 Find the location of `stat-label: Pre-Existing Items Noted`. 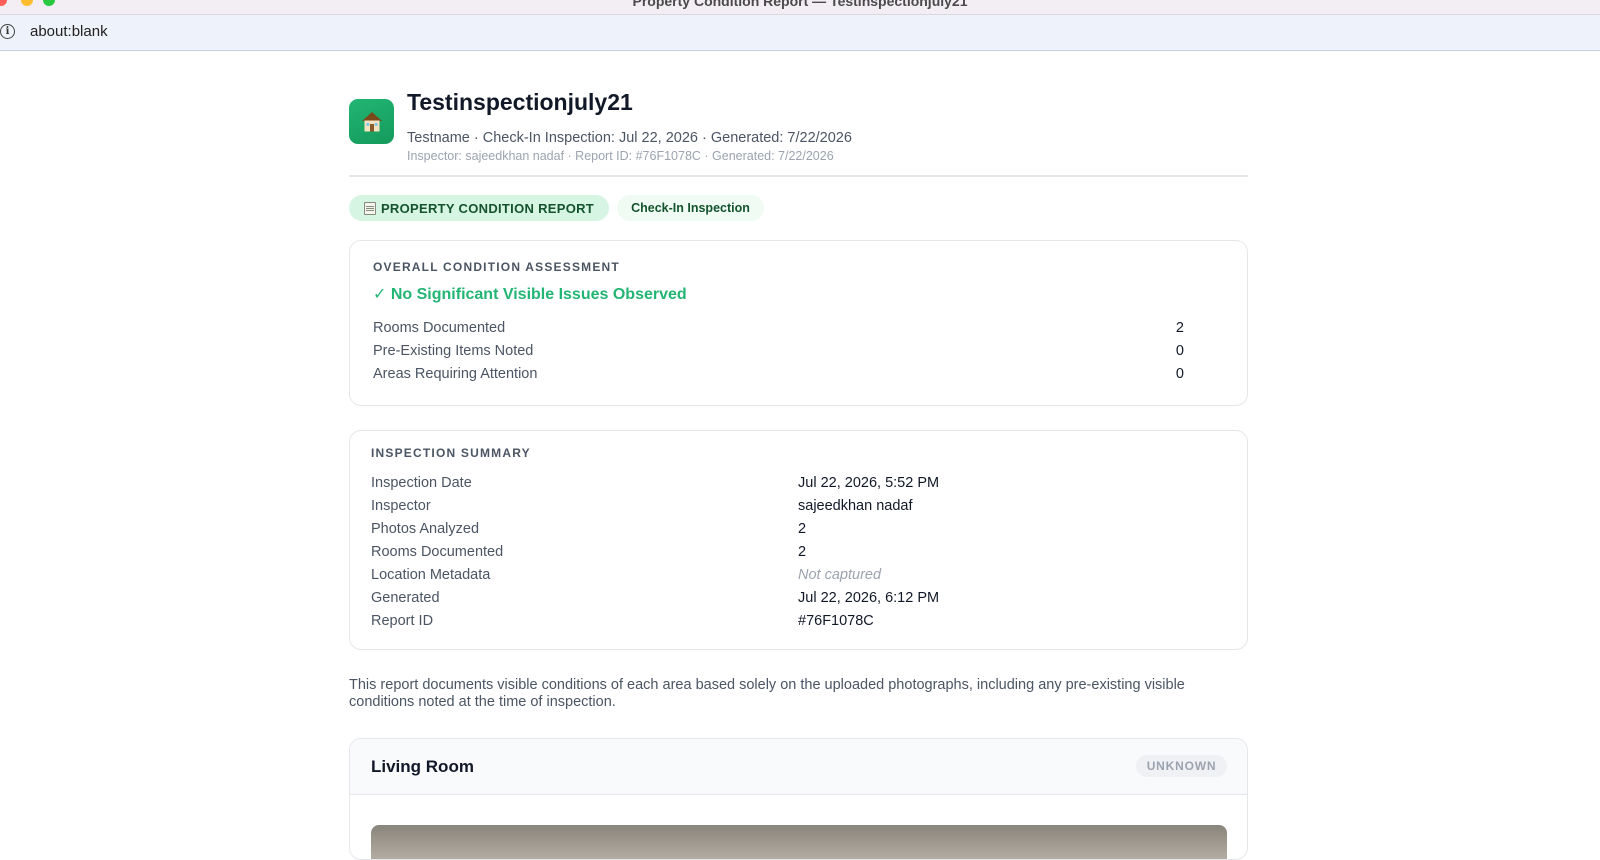

stat-label: Pre-Existing Items Noted is located at coordinates (453, 351).